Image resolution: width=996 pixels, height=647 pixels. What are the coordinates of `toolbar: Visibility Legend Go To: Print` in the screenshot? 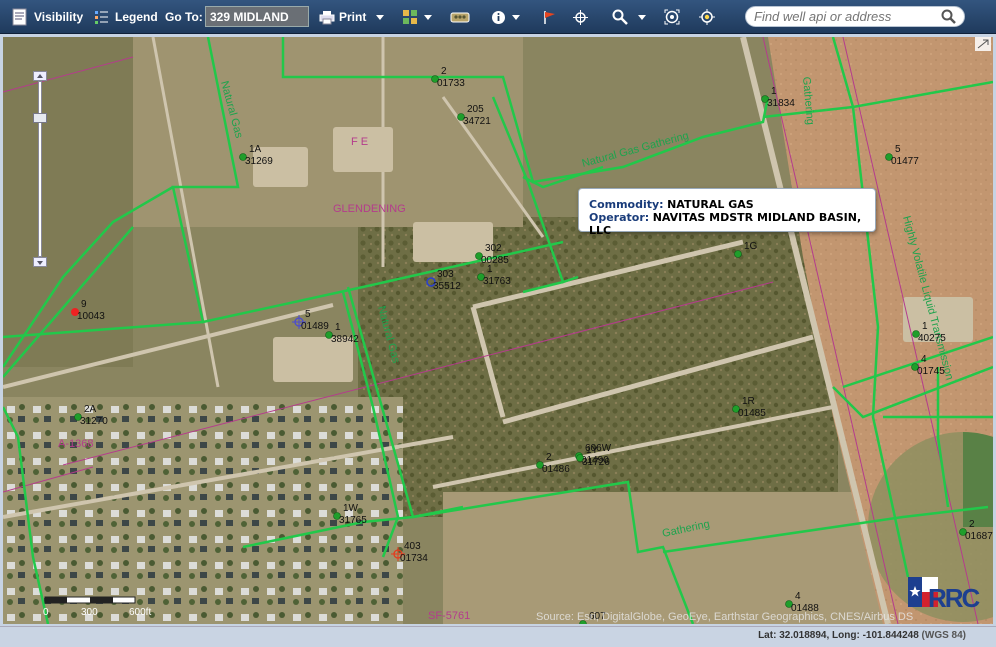 It's located at (498, 17).